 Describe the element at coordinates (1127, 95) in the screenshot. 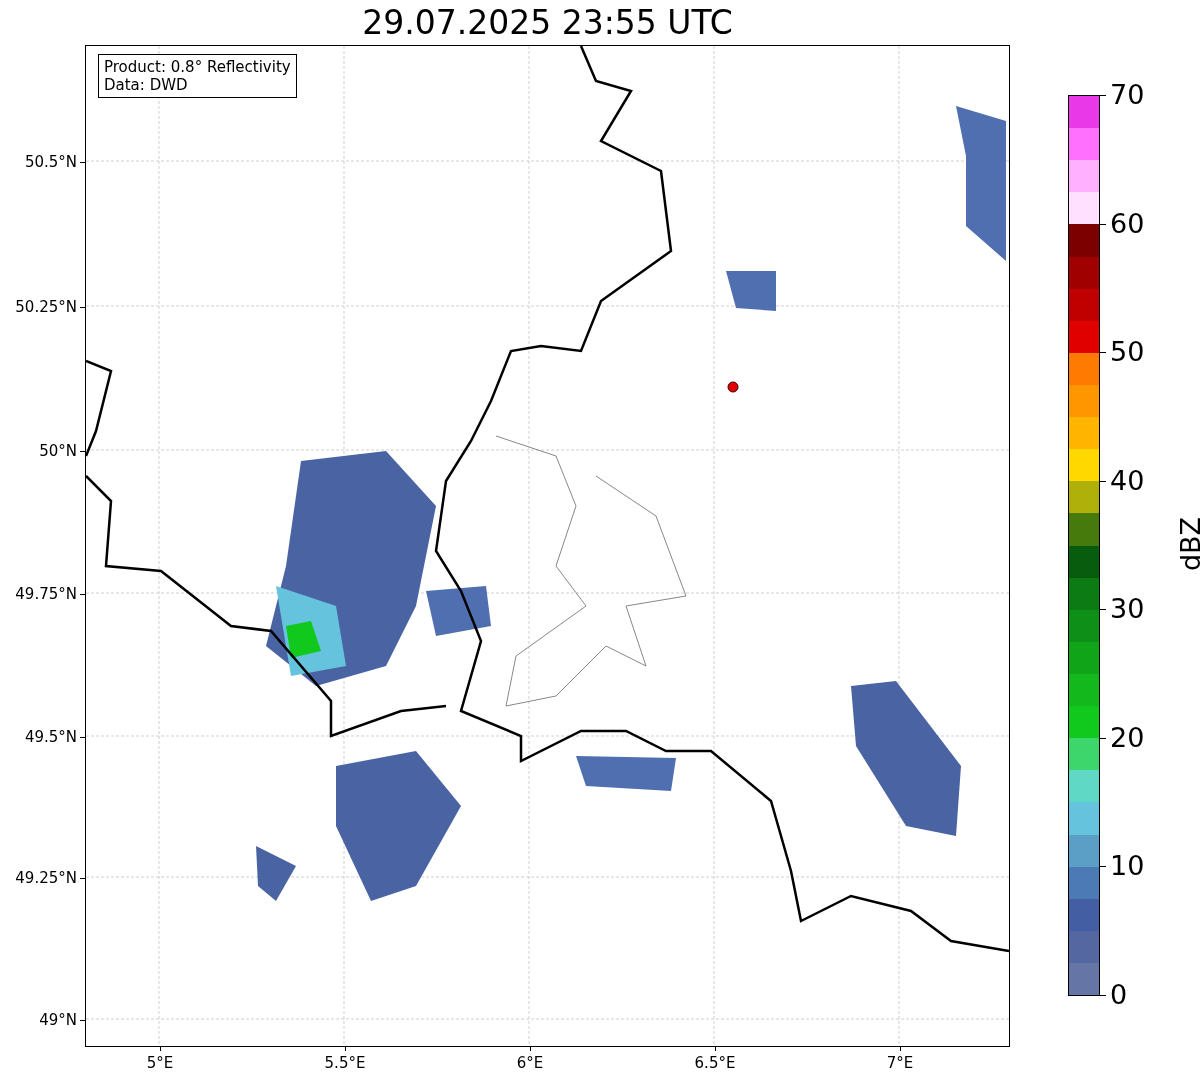

I see `colorbar-tick-label: 70` at that location.